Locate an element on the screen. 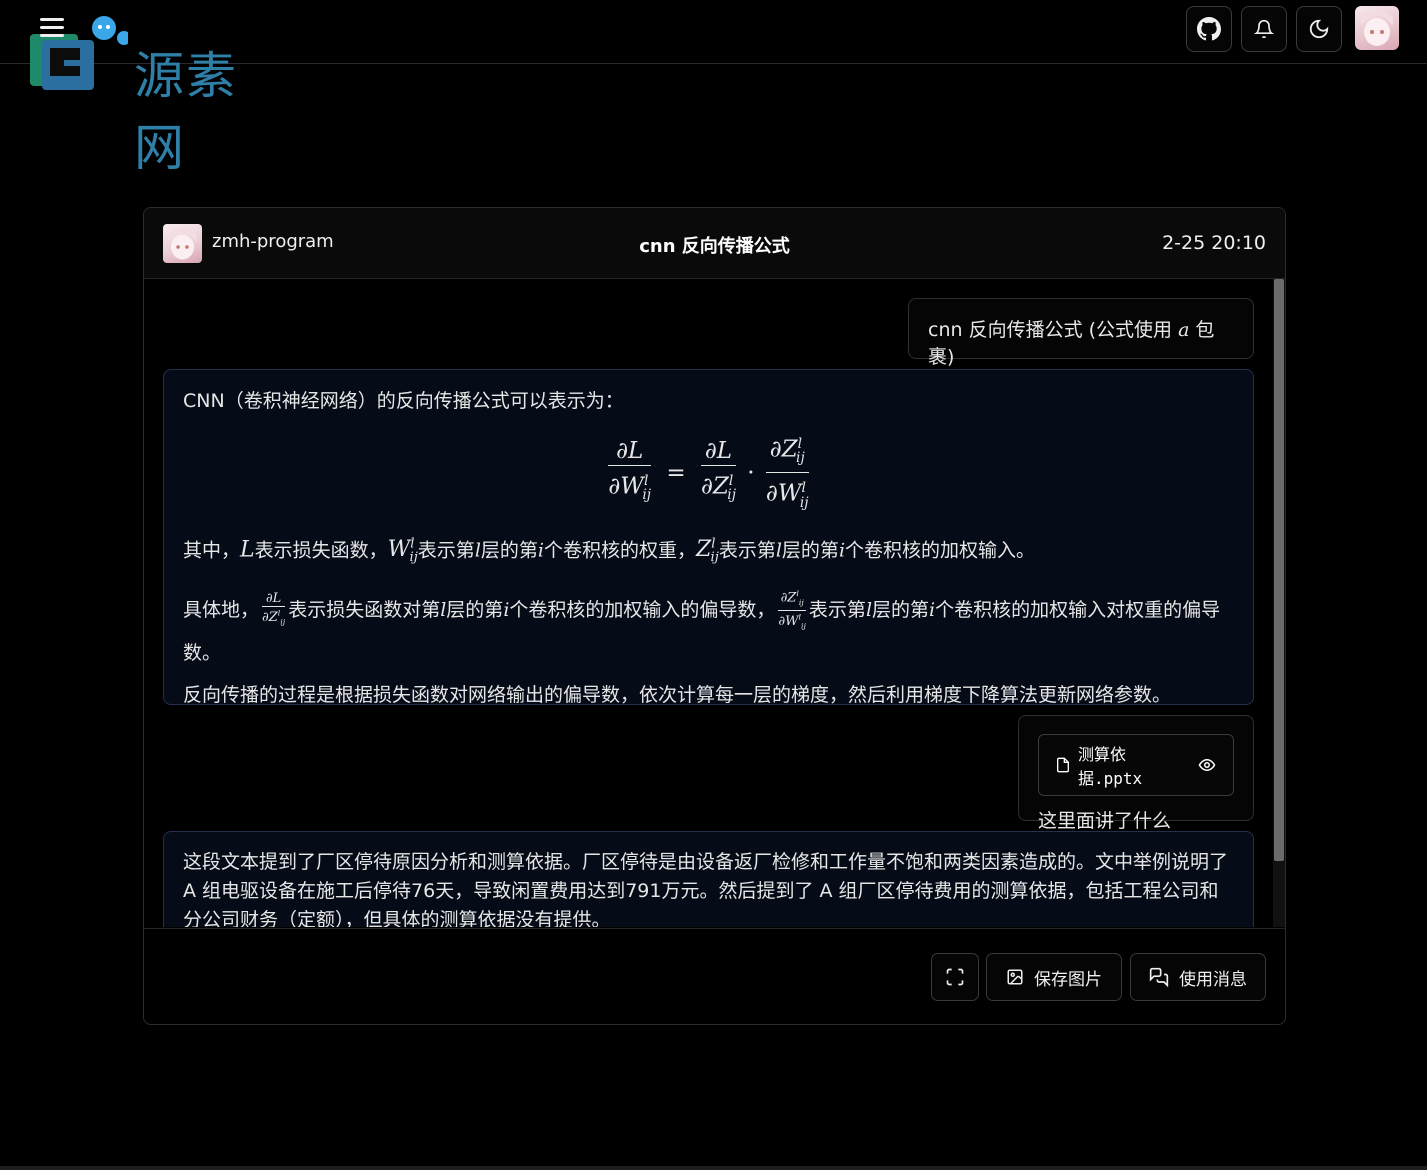 This screenshot has width=1427, height=1170. menu-icon is located at coordinates (52, 19).